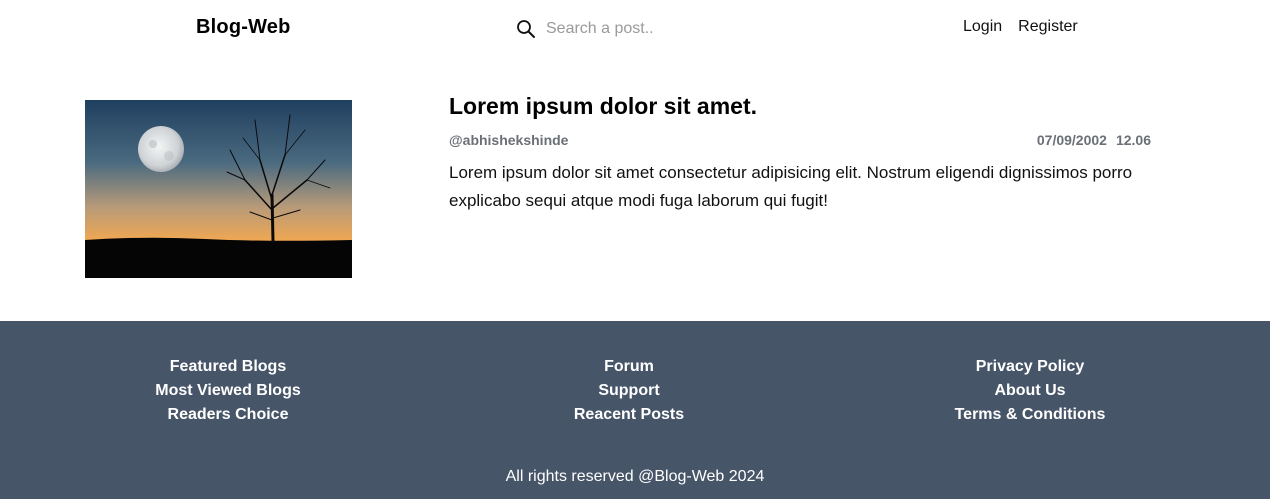 The width and height of the screenshot is (1270, 499). I want to click on post-meta: 07/09/2002 12.06, so click(1094, 140).